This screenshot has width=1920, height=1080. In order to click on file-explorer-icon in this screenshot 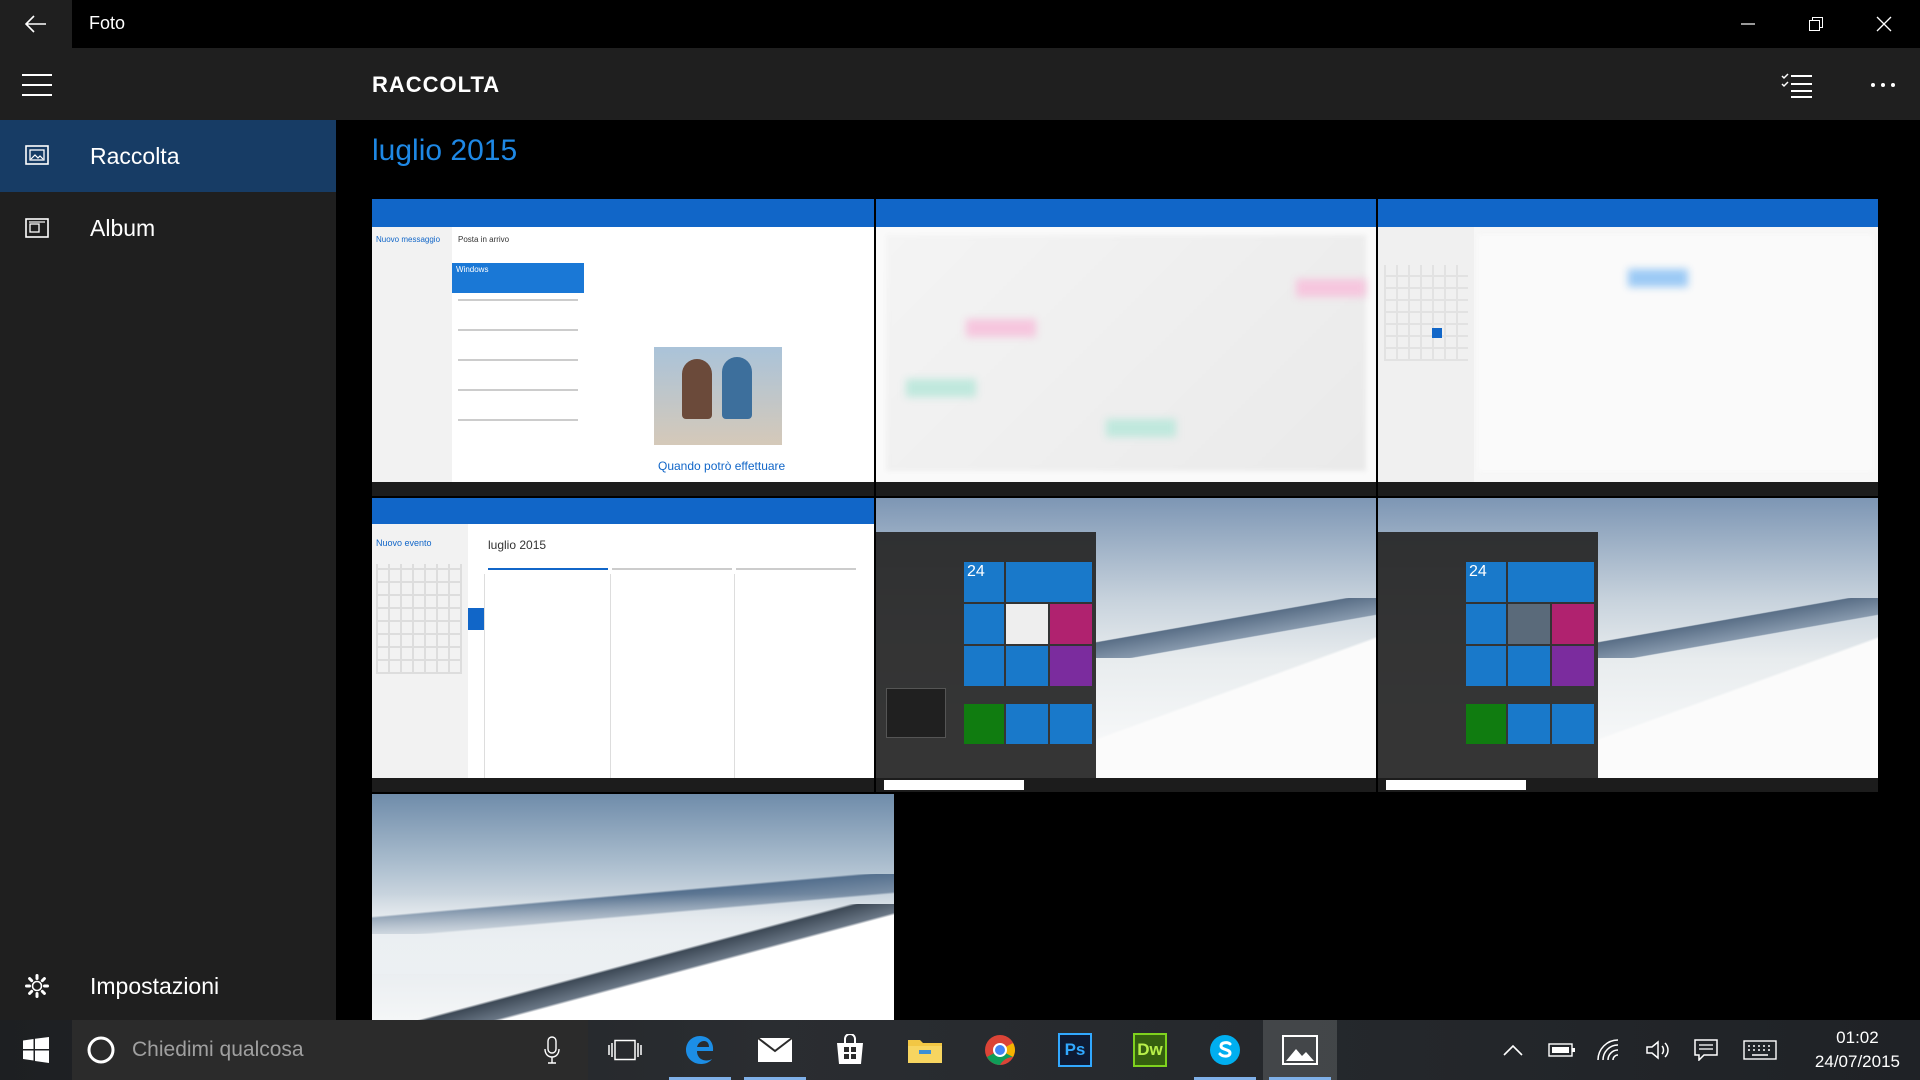, I will do `click(925, 1051)`.